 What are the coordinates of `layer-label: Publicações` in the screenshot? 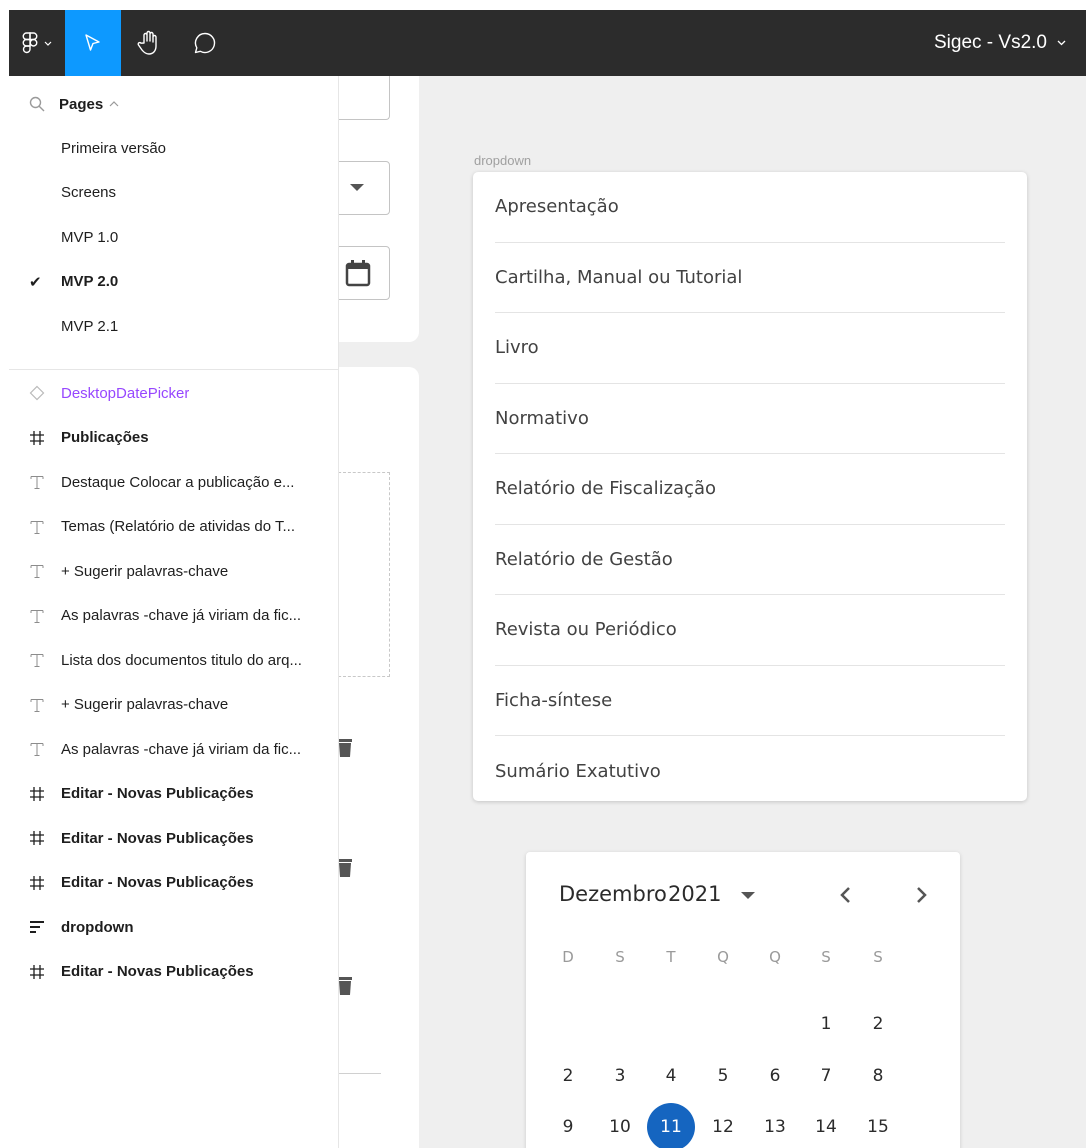 It's located at (105, 437).